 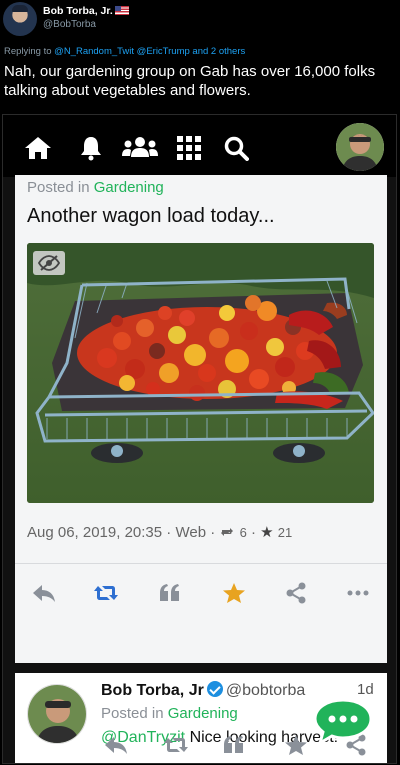 I want to click on replying-to-links: @N_Random_Twit @EricTrump and 2 others, so click(x=149, y=51).